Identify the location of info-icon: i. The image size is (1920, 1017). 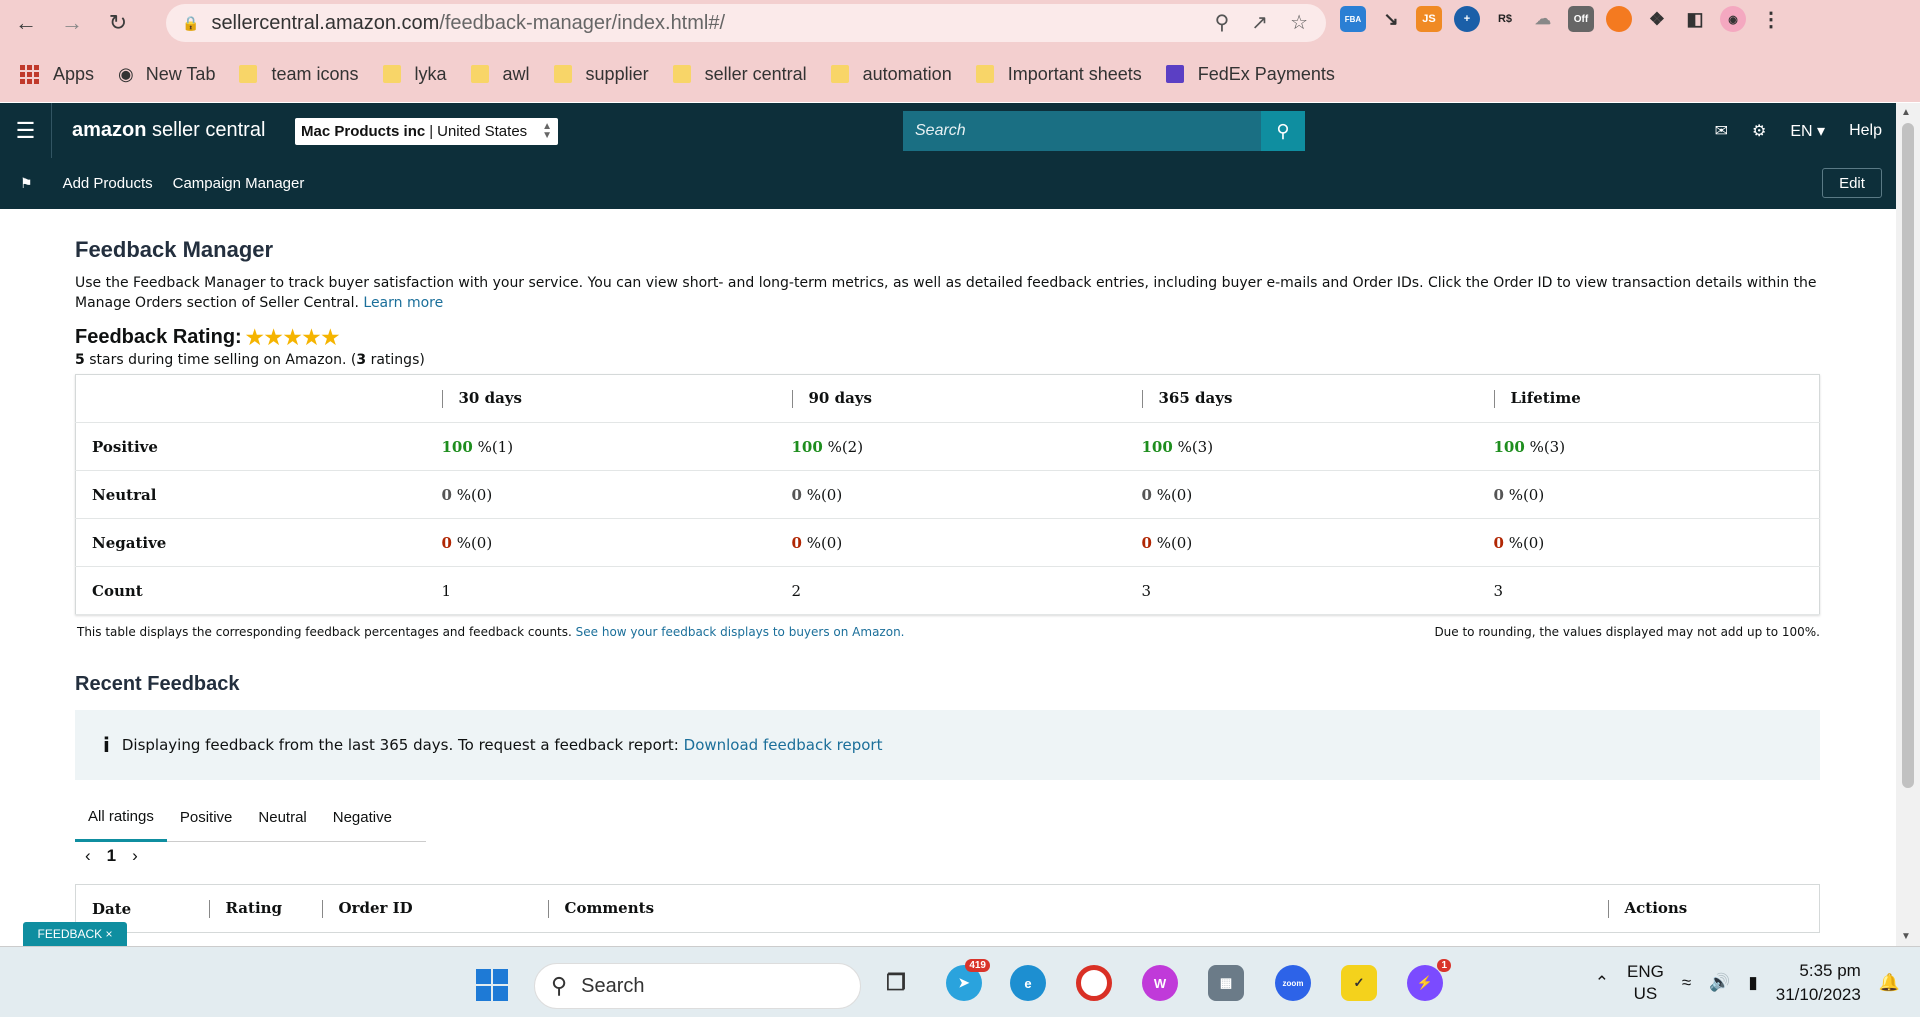
(106, 745).